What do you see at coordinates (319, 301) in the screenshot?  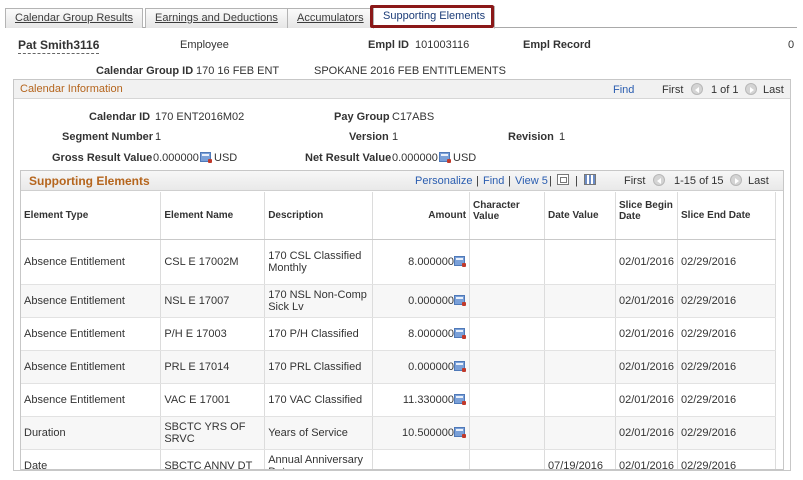 I see `description: 170 NSL Non-Comp Sick Lv` at bounding box center [319, 301].